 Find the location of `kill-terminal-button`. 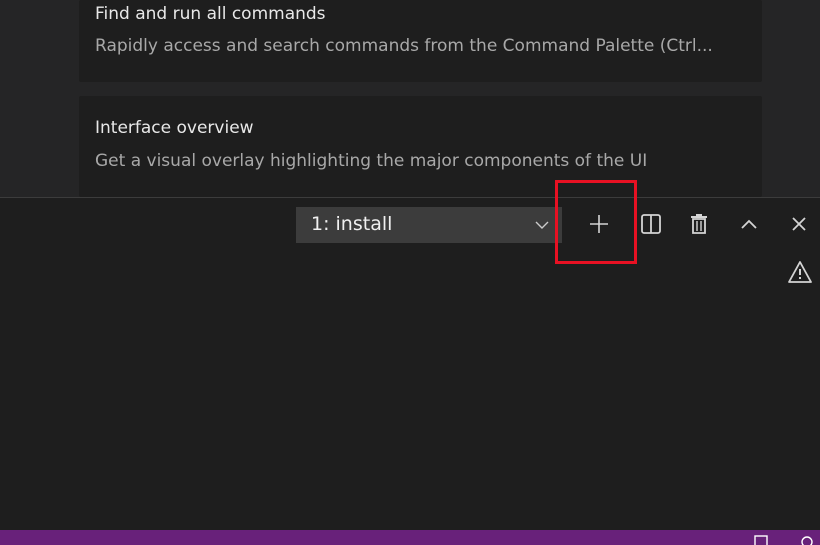

kill-terminal-button is located at coordinates (699, 224).